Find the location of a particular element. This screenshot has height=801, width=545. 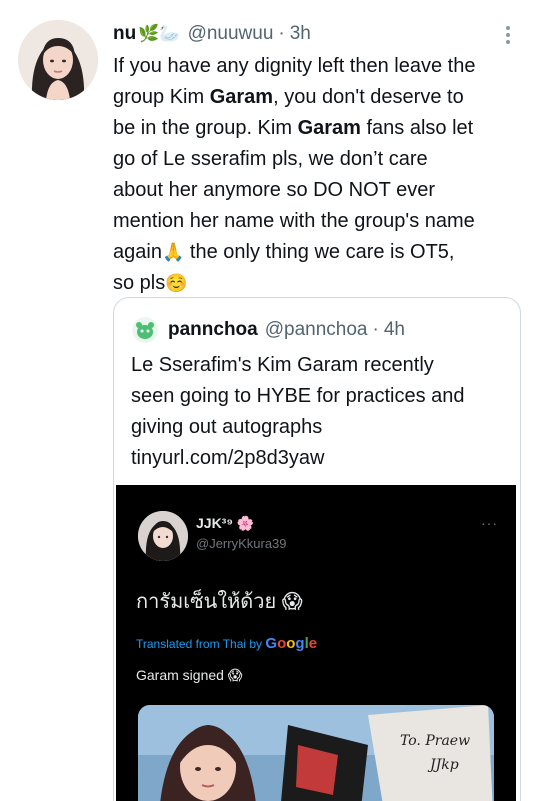

quoted-tweet-header: pannchoa @pannchoa · 4h is located at coordinates (268, 330).